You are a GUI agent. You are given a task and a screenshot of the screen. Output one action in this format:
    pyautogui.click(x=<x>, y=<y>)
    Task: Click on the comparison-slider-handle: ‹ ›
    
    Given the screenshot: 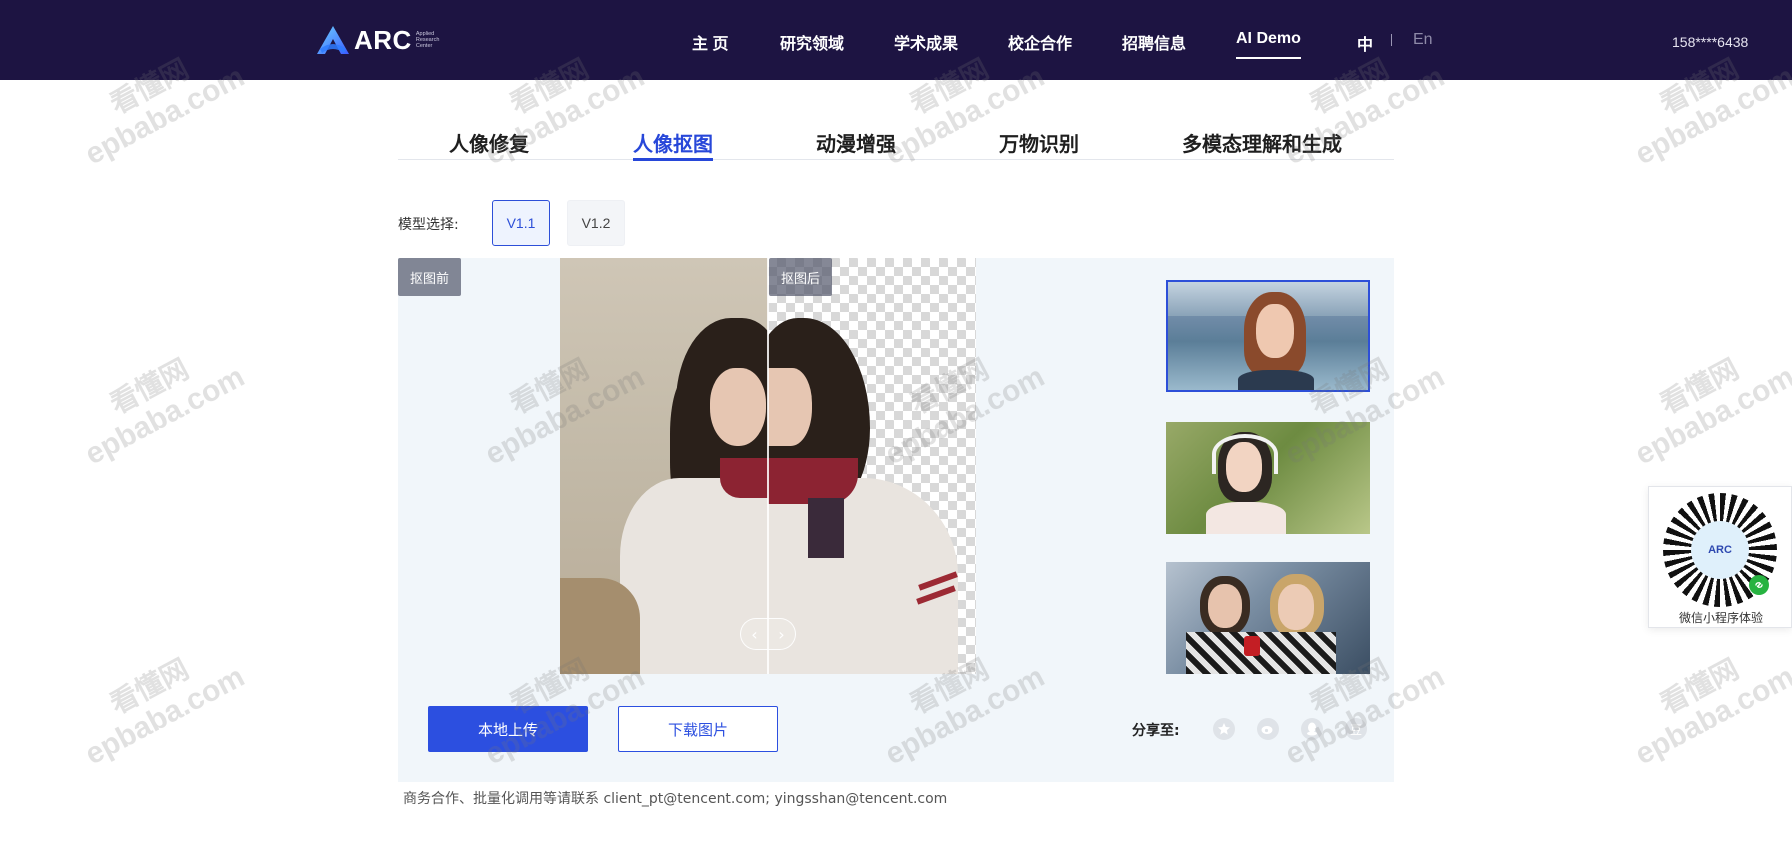 What is the action you would take?
    pyautogui.click(x=768, y=634)
    